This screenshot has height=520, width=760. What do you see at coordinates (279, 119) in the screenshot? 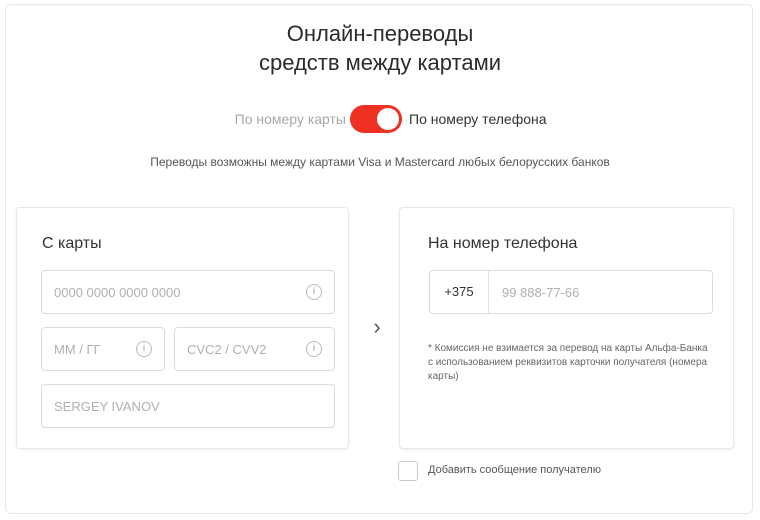
I see `mode-by-card-label: По номеру карты` at bounding box center [279, 119].